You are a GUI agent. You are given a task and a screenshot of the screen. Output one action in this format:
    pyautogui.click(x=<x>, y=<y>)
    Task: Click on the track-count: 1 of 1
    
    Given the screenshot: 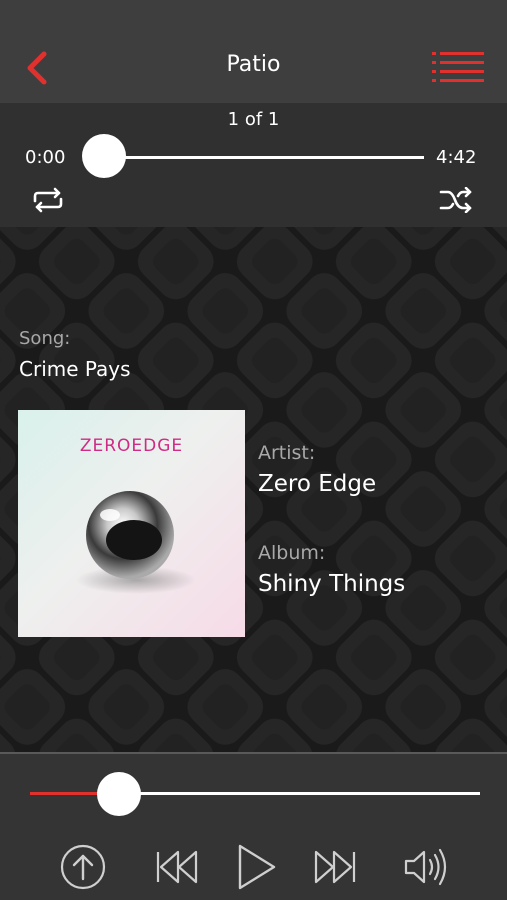 What is the action you would take?
    pyautogui.click(x=253, y=119)
    